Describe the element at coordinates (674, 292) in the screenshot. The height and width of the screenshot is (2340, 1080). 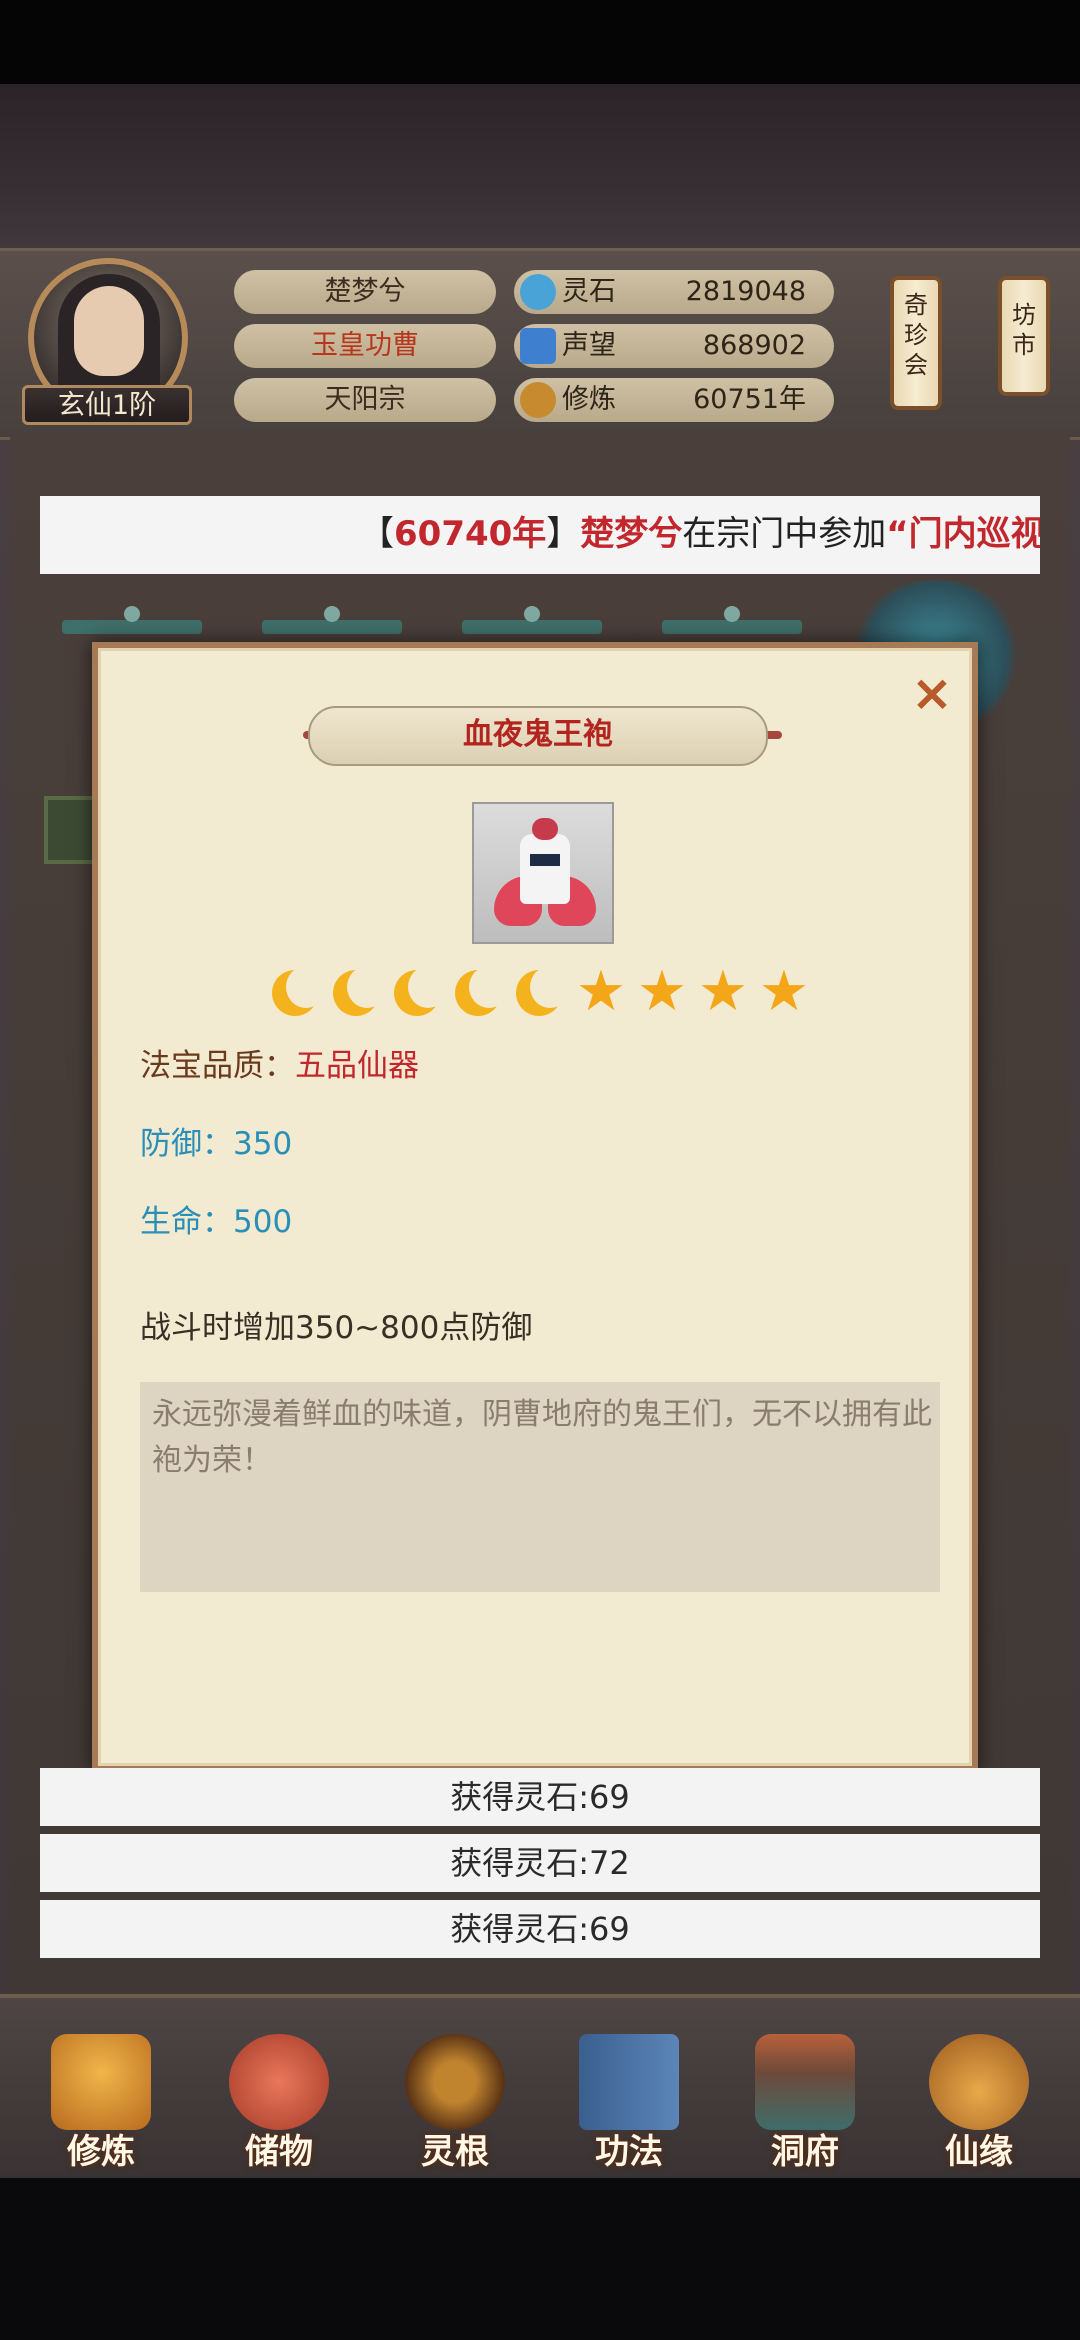
I see `stat-spirit-stone: 灵石 2819048` at that location.